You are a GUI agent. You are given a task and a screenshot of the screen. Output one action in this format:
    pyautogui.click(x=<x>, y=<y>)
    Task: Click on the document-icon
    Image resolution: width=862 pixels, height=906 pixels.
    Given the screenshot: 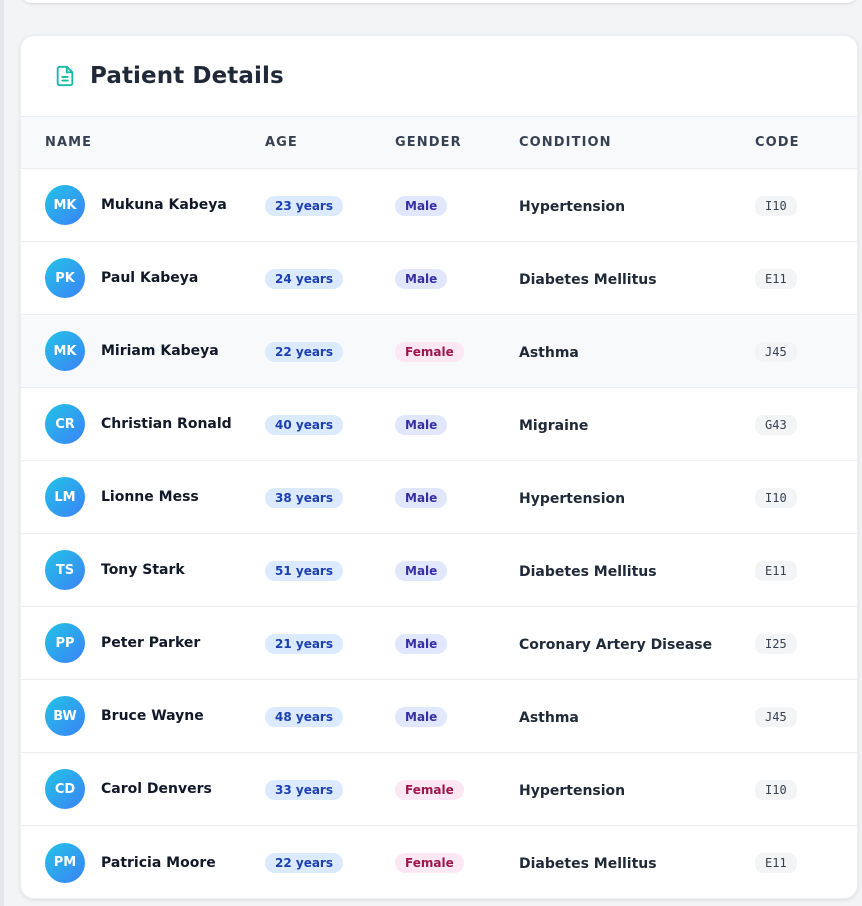 What is the action you would take?
    pyautogui.click(x=65, y=76)
    